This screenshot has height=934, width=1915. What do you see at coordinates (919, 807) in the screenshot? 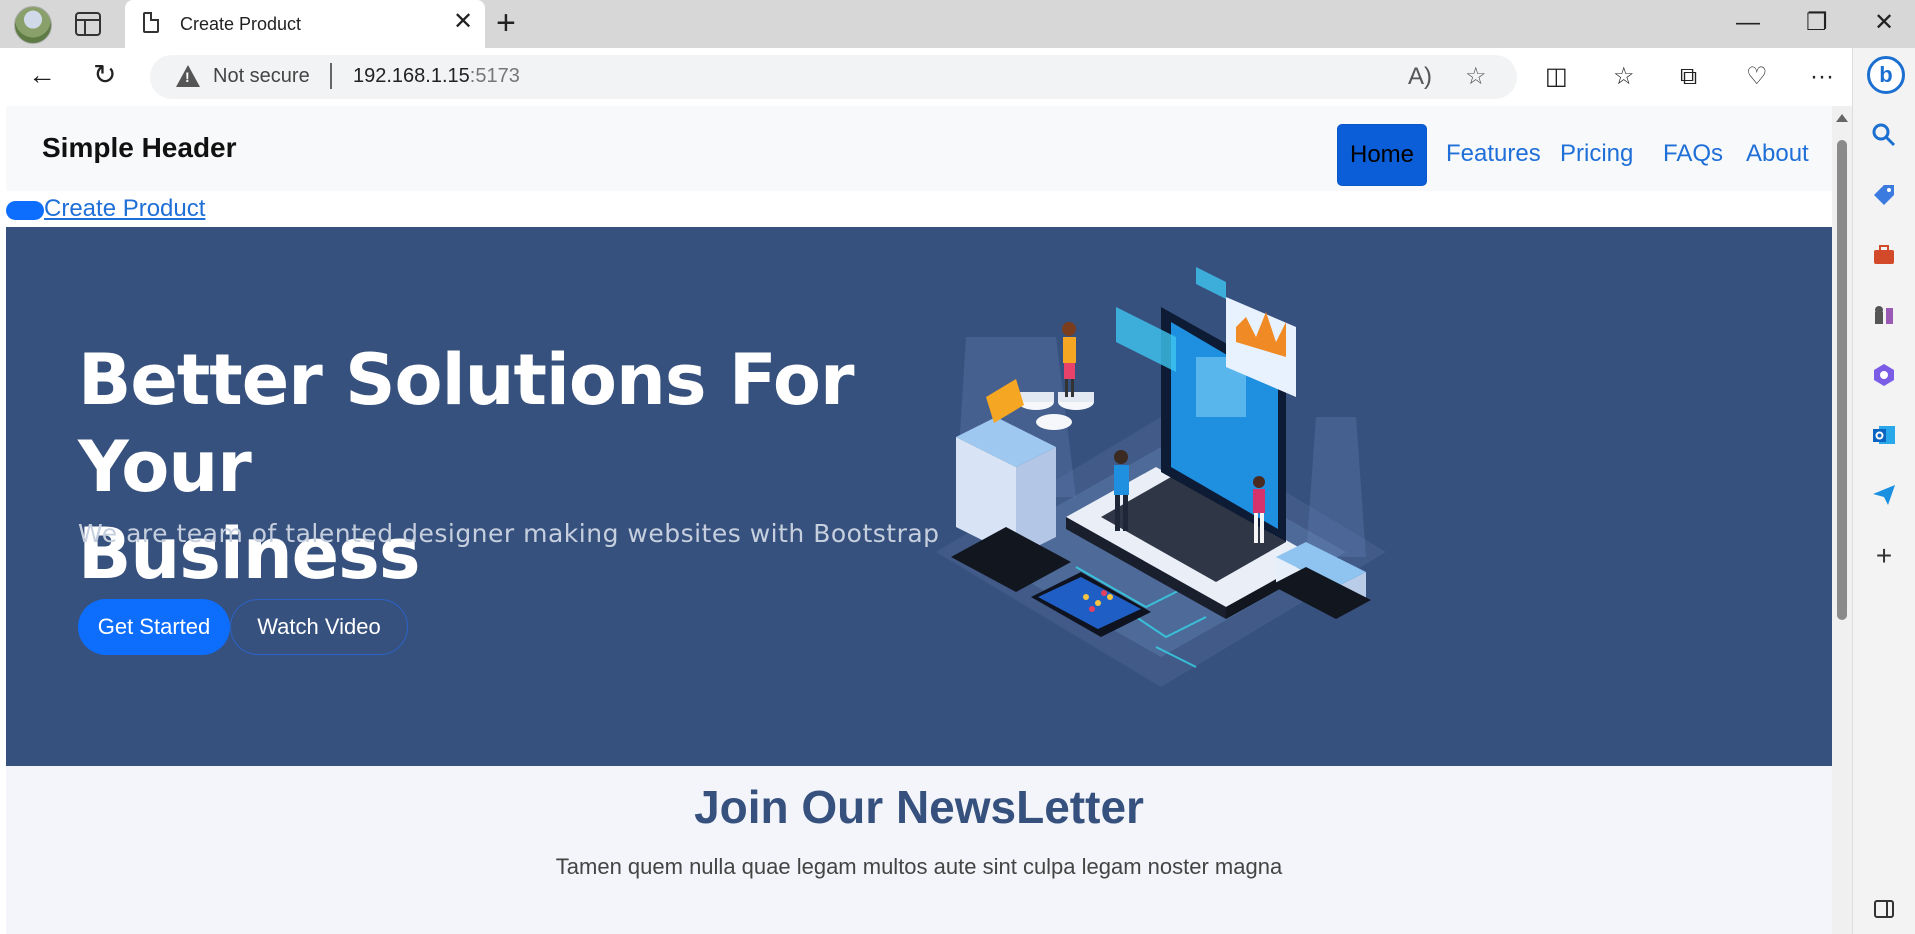
I see `newsletter-title: Join Our NewsLetter` at bounding box center [919, 807].